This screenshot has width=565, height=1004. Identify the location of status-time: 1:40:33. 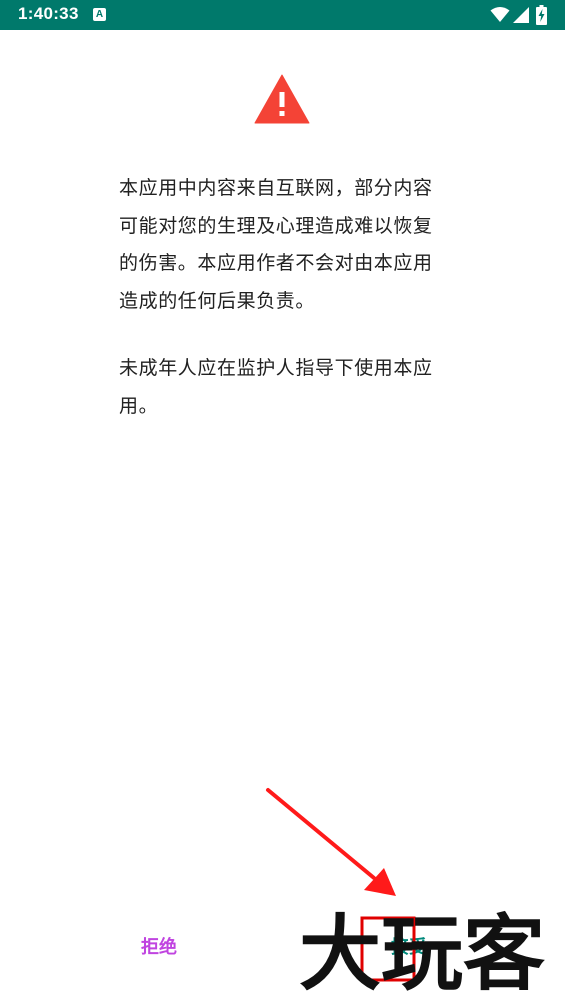
(48, 13).